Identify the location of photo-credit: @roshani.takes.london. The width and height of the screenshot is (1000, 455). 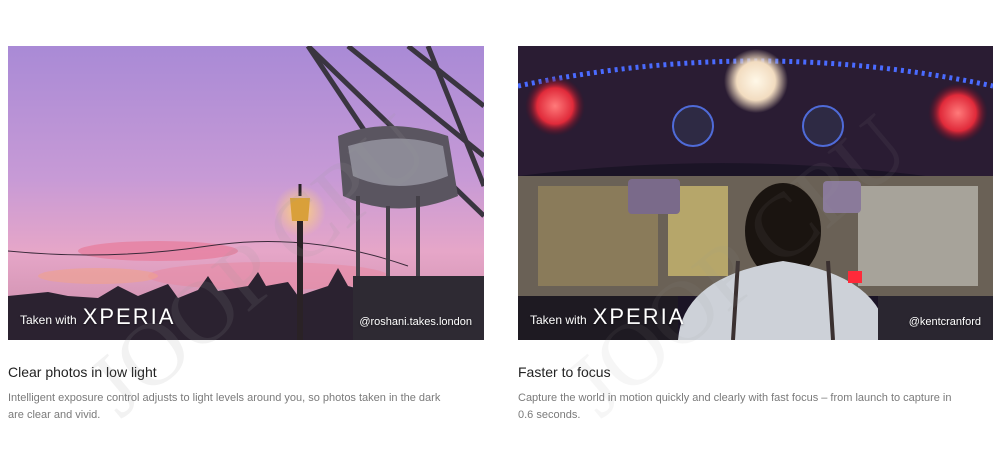
(415, 322).